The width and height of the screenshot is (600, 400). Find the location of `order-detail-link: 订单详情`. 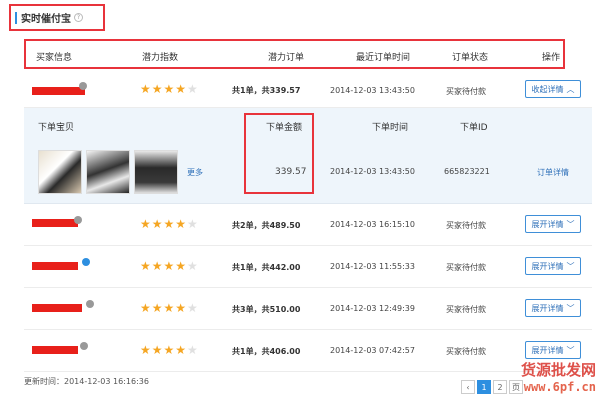

order-detail-link: 订单详情 is located at coordinates (553, 172).